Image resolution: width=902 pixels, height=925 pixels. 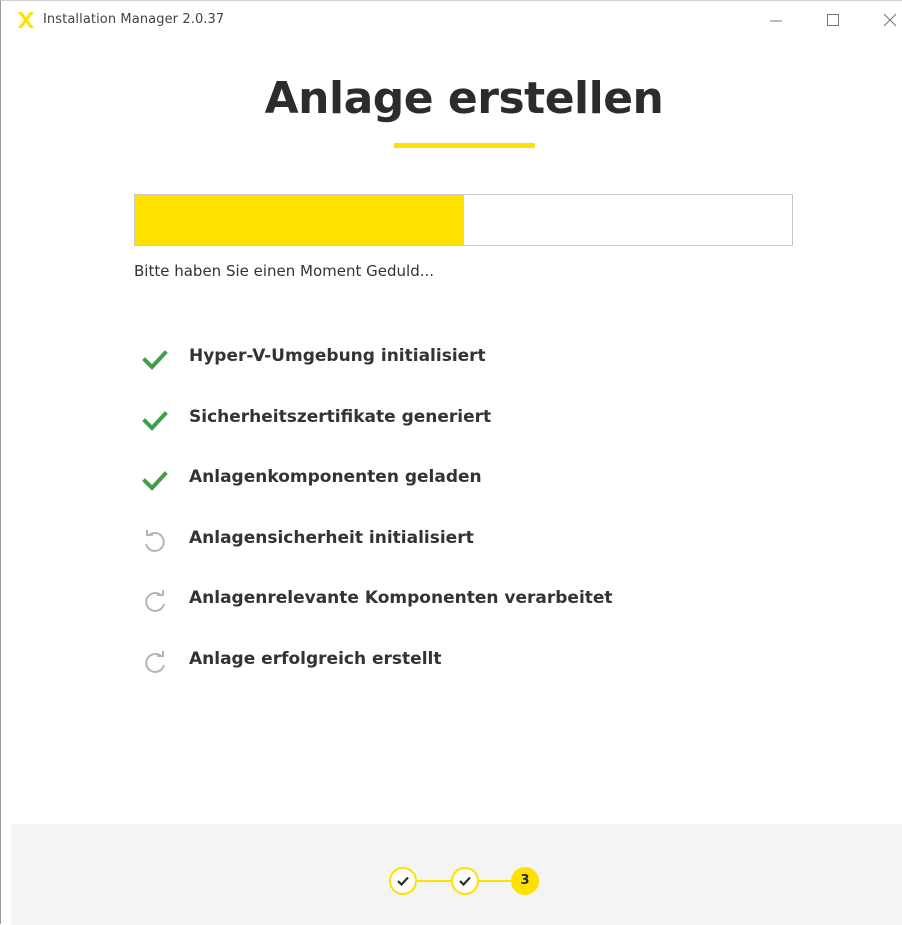 I want to click on step-item: Anlagensicherheit initialisiert, so click(x=484, y=549).